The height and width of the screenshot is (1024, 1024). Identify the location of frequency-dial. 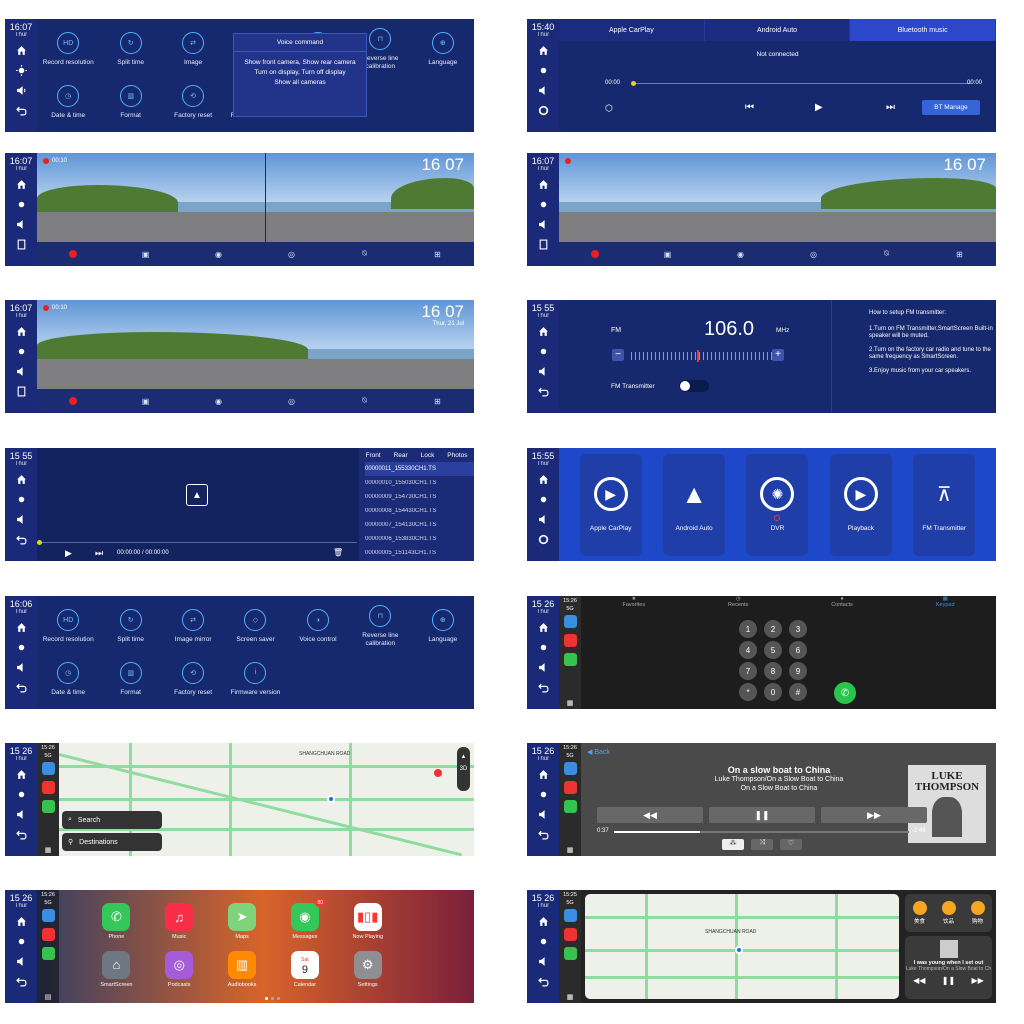
(706, 356).